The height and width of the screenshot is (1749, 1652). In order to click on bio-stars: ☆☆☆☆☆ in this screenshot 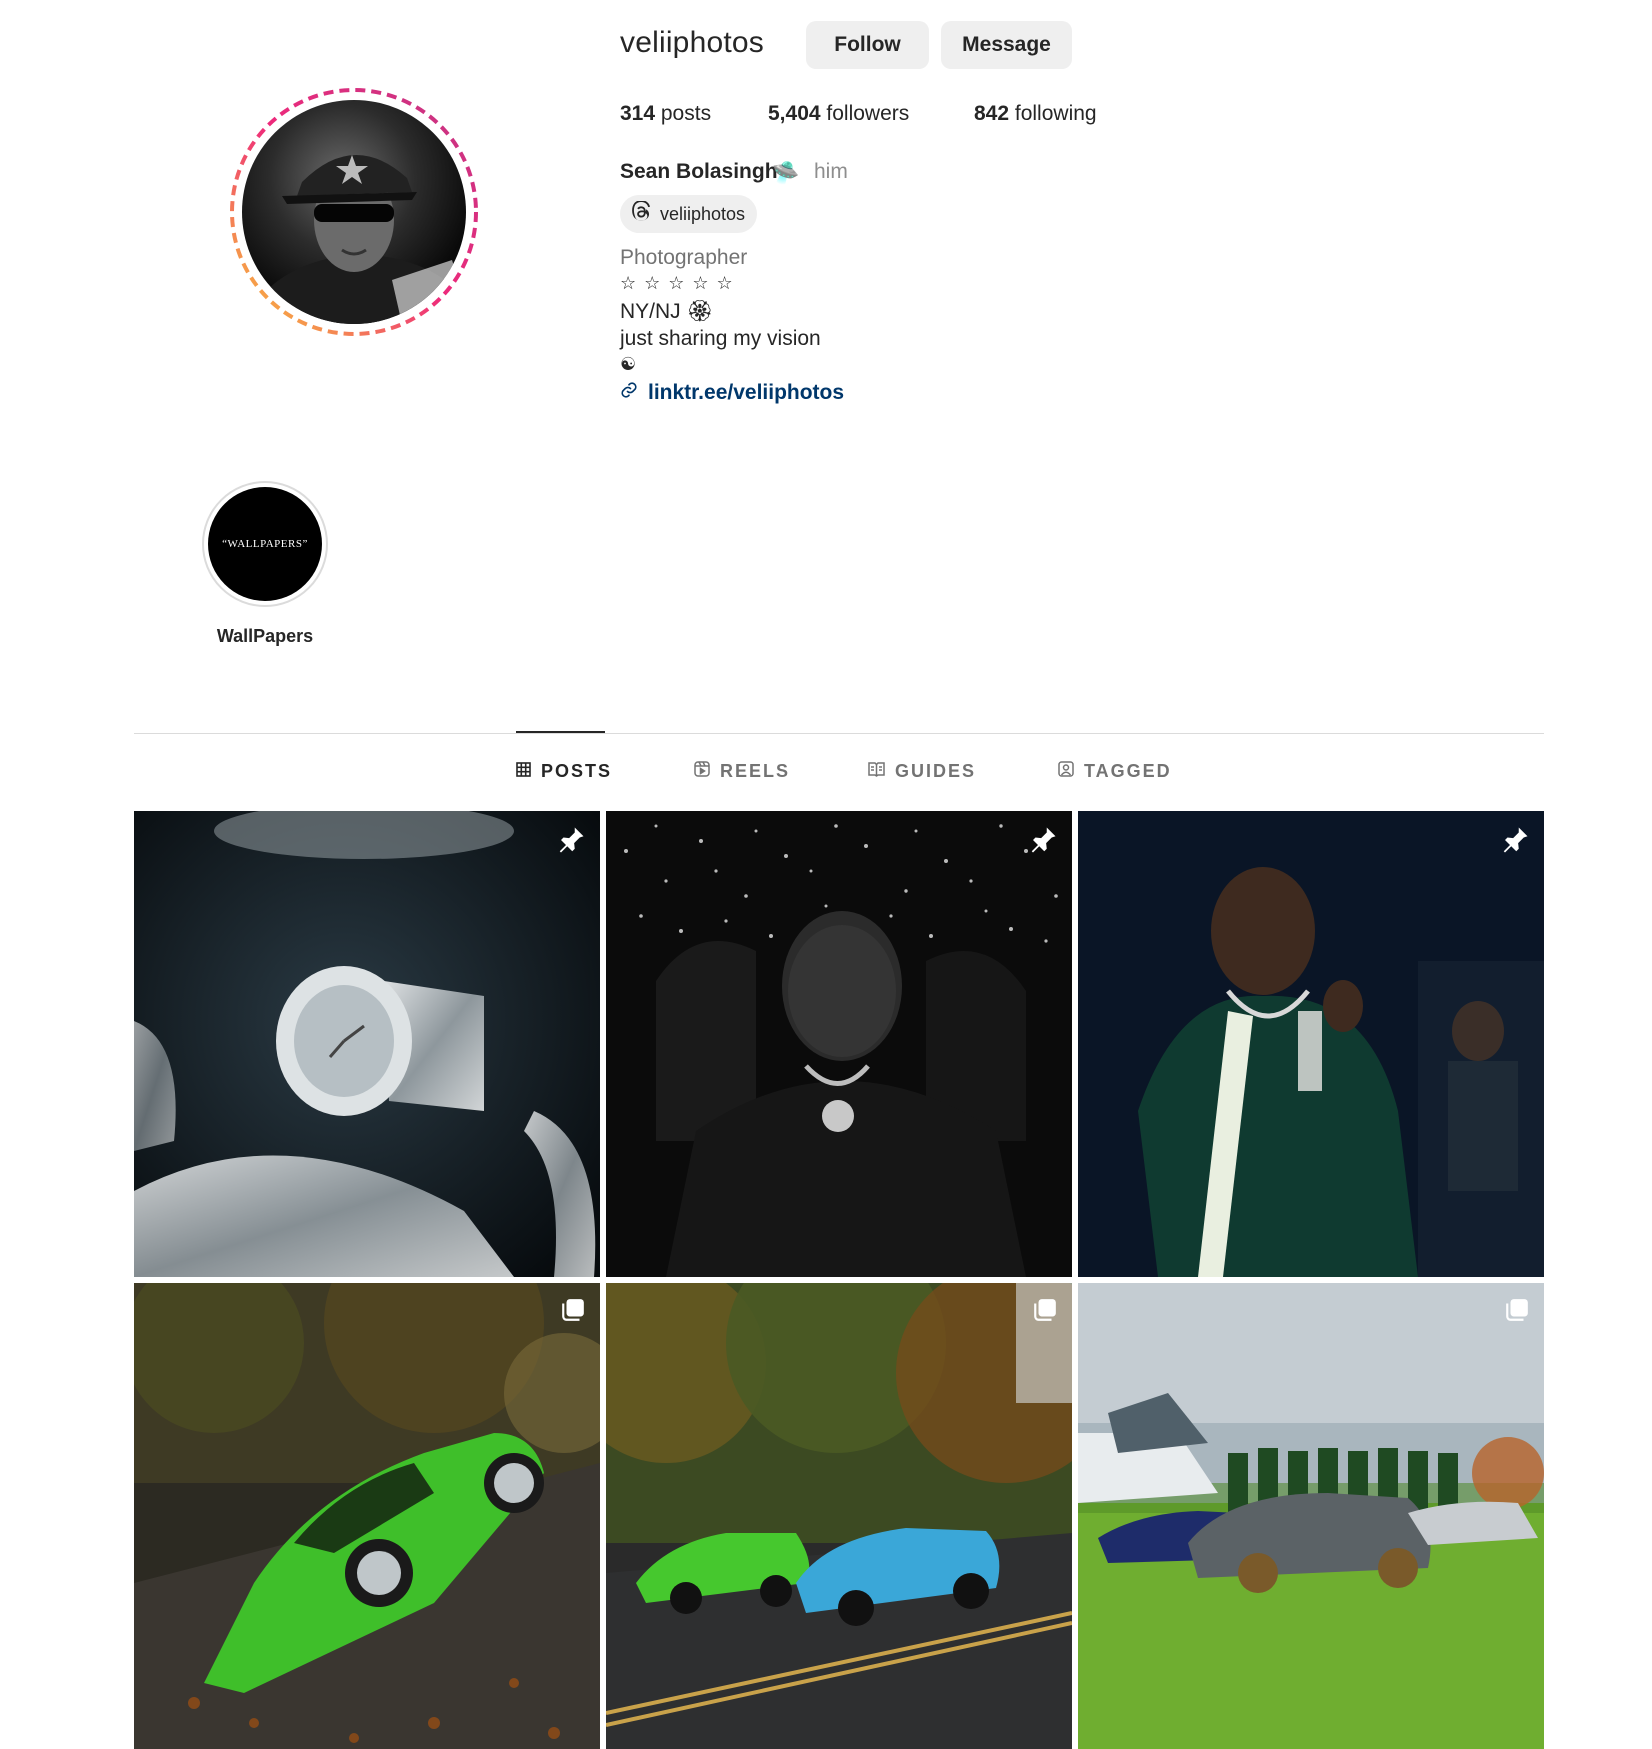, I will do `click(680, 283)`.